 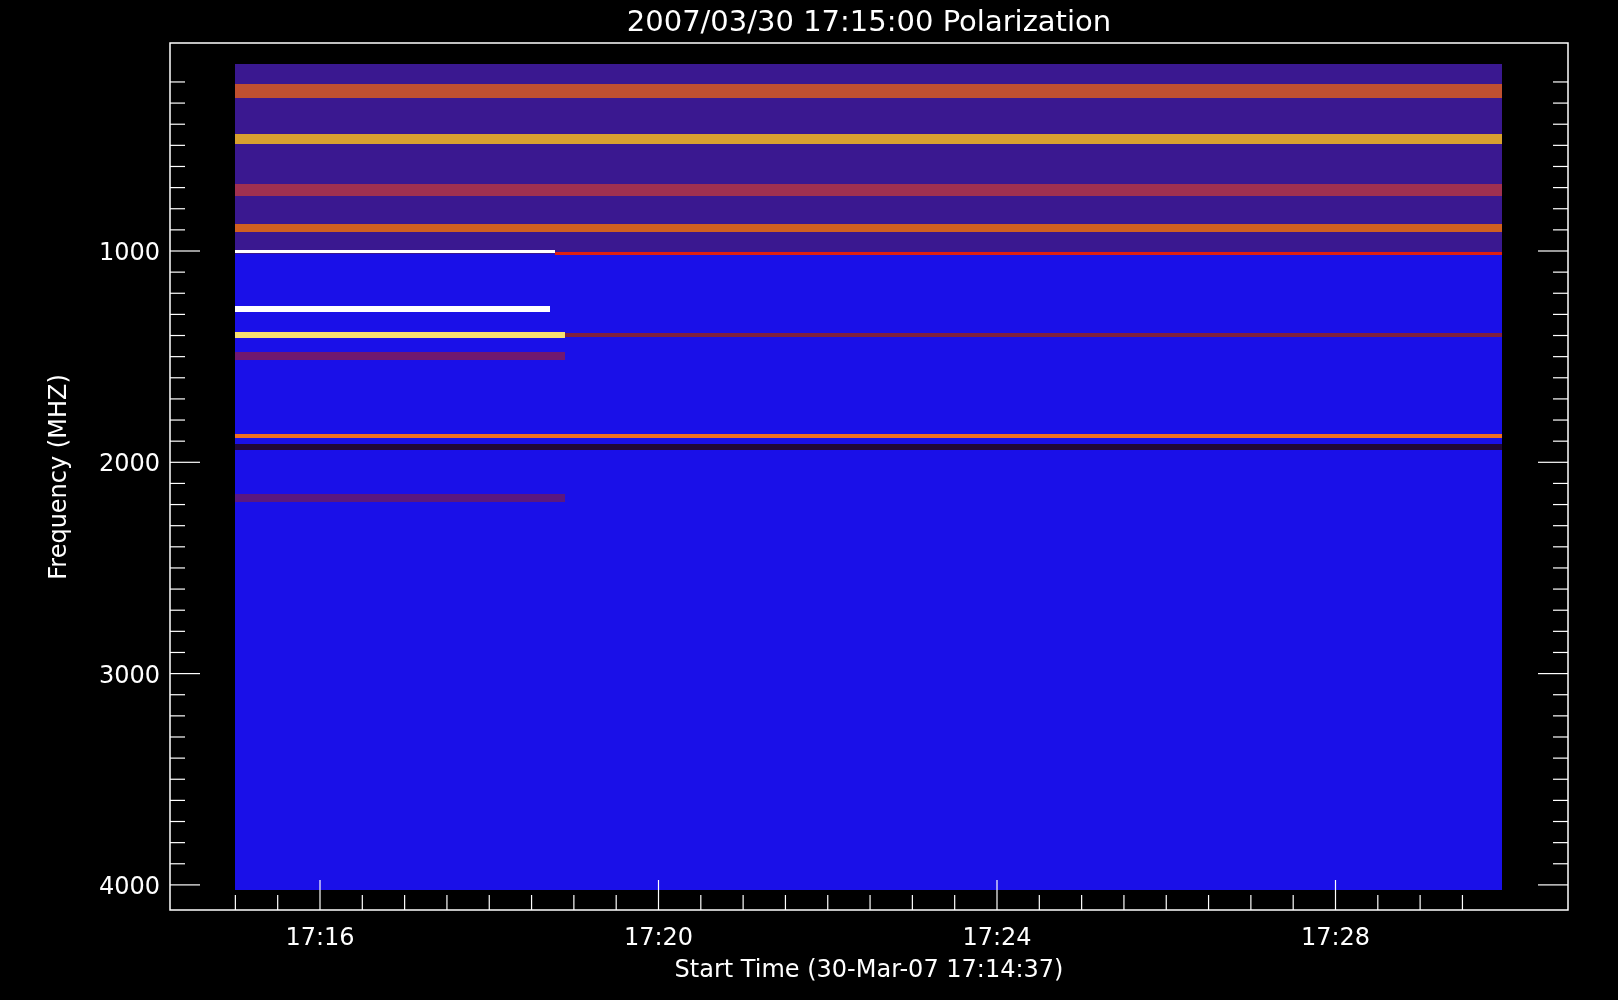 I want to click on tick-label: 17:16, so click(x=320, y=937).